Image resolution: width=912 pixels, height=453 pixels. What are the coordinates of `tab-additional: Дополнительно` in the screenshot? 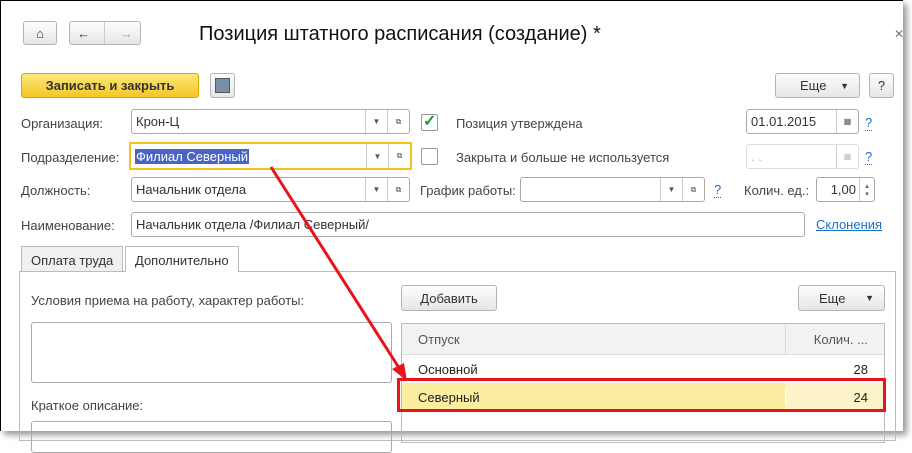 It's located at (182, 259).